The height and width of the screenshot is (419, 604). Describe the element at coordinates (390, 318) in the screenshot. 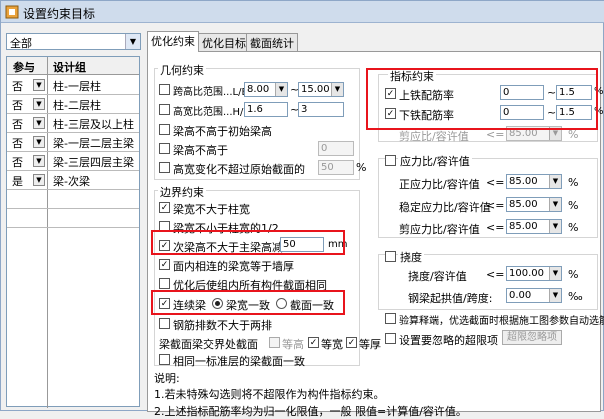

I see `calc-reinforce-checkbox` at that location.